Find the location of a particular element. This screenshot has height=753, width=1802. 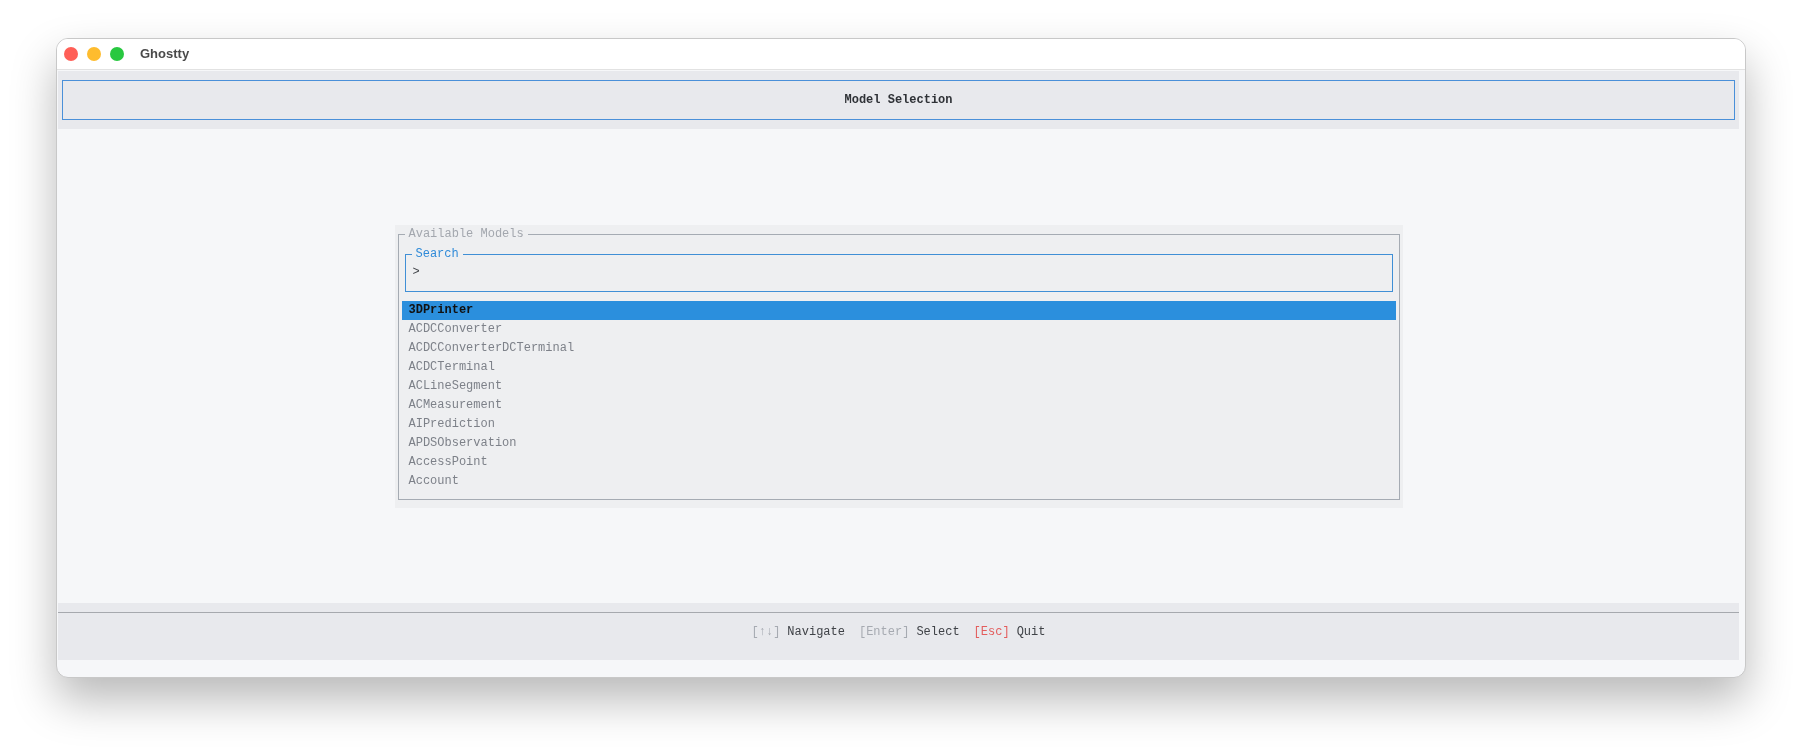

shortcut-key: [Enter] is located at coordinates (884, 632).